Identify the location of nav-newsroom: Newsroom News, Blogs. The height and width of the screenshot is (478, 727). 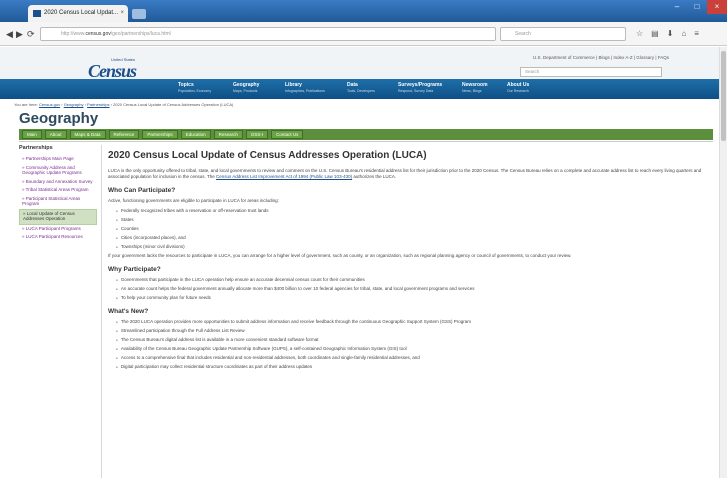
(475, 88).